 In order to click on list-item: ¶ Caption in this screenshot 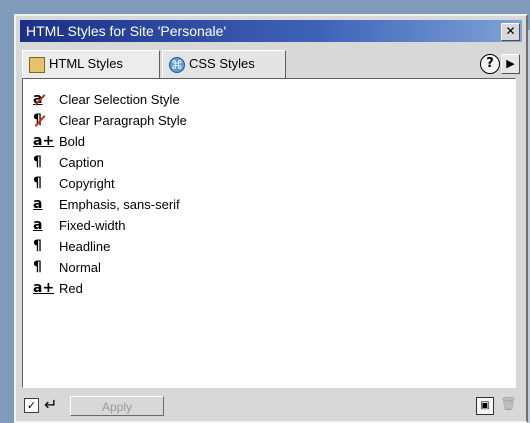, I will do `click(269, 162)`.